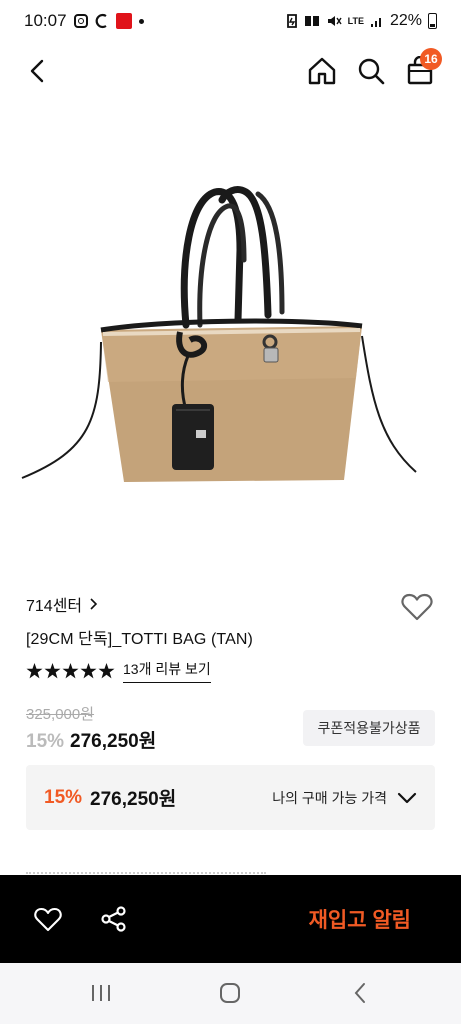 This screenshot has width=461, height=1024. Describe the element at coordinates (45, 741) in the screenshot. I see `discount-percent: 15%` at that location.